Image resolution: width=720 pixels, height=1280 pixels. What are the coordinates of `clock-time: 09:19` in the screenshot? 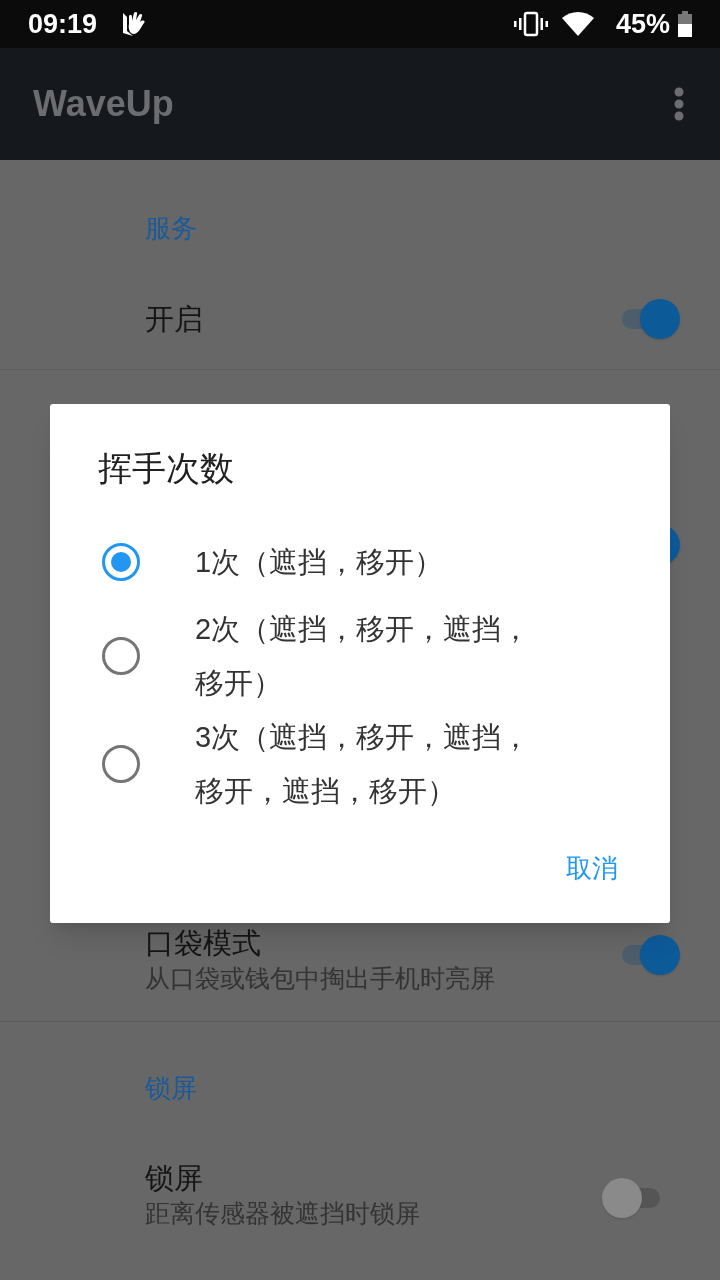 It's located at (63, 24).